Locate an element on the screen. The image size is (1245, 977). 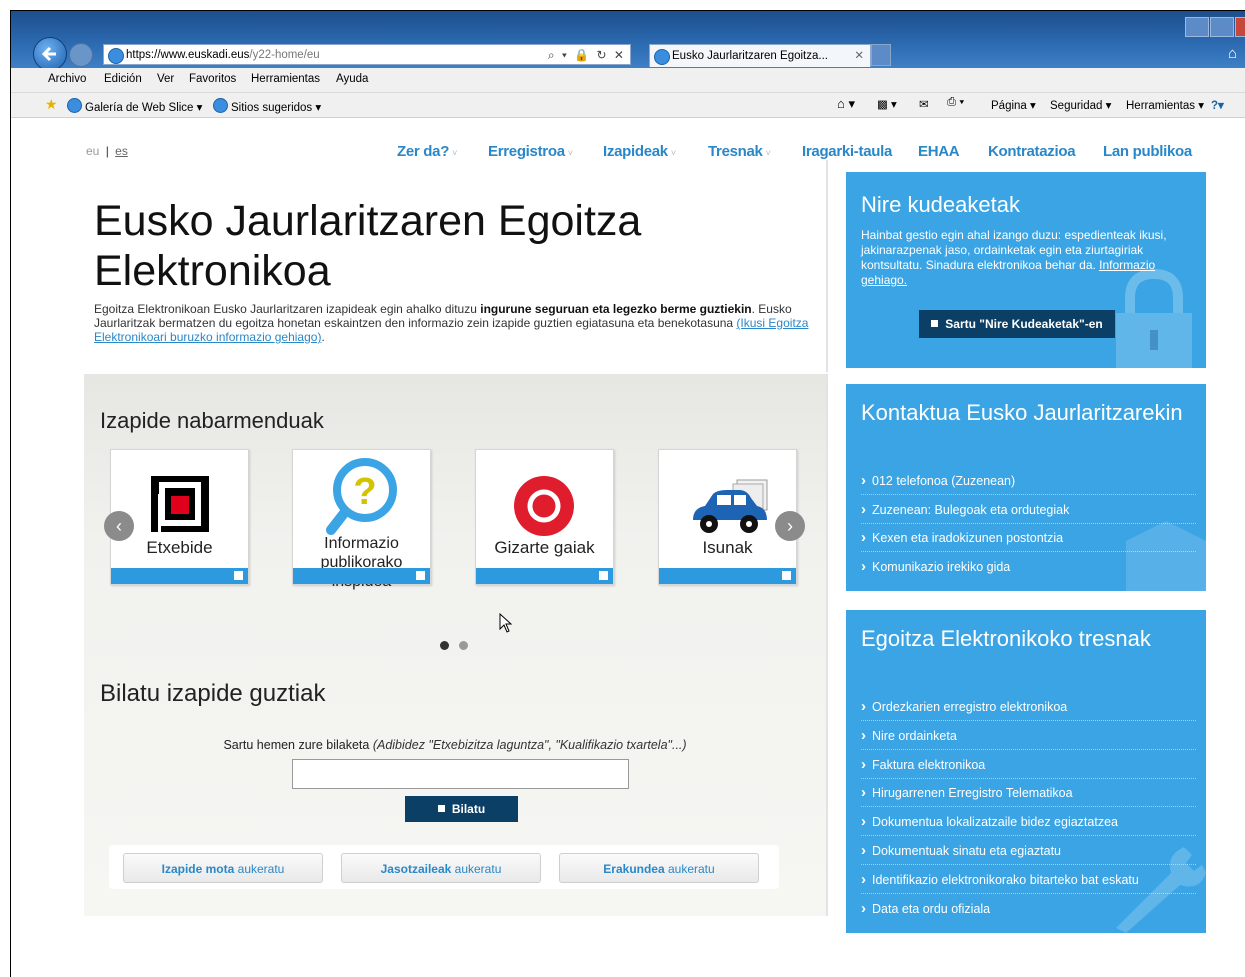
card-gizarte-gaiak: Gizarte gaiak is located at coordinates (544, 517).